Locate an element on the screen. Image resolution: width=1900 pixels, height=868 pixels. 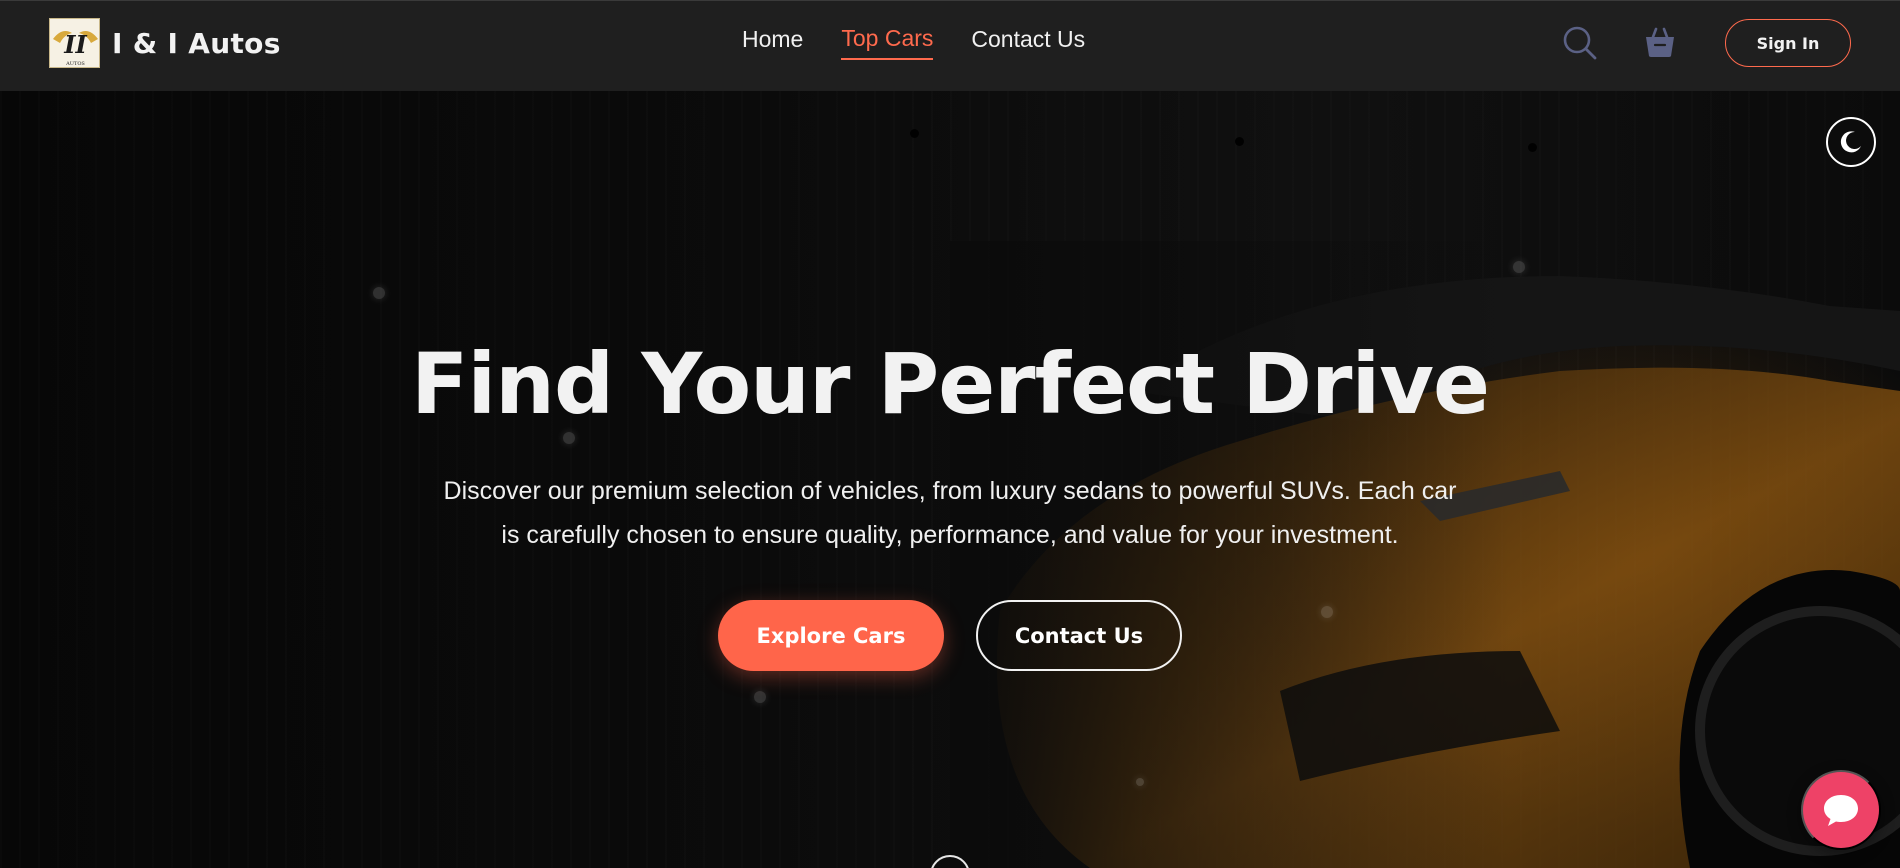
contact-us-button: Contact Us is located at coordinates (1079, 635).